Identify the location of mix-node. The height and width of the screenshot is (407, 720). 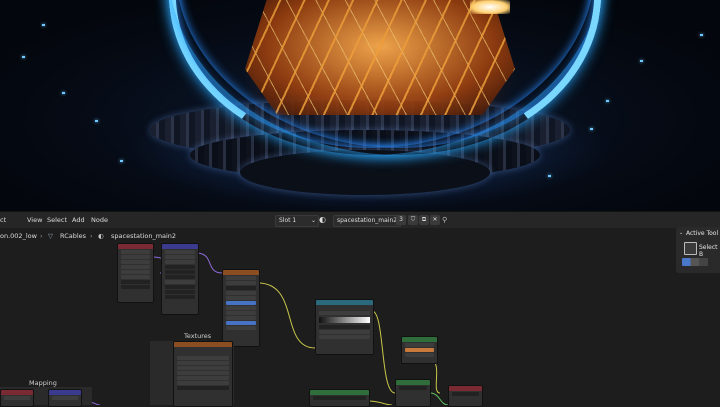
(419, 350).